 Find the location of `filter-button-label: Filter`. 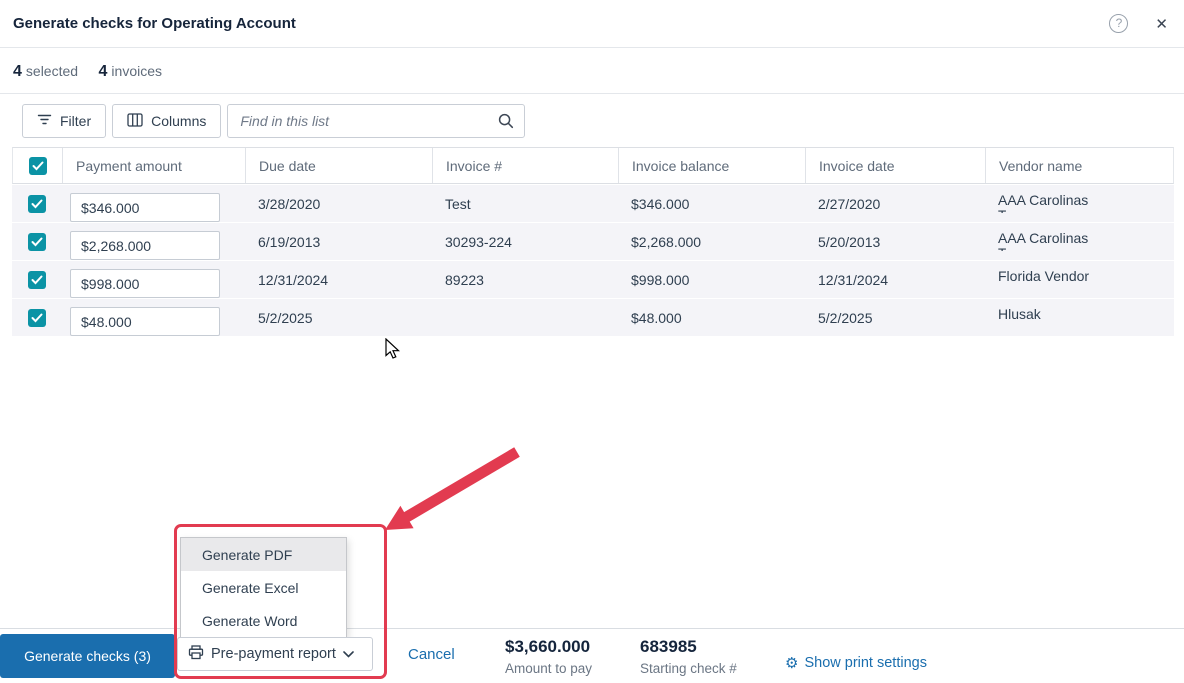

filter-button-label: Filter is located at coordinates (76, 121).